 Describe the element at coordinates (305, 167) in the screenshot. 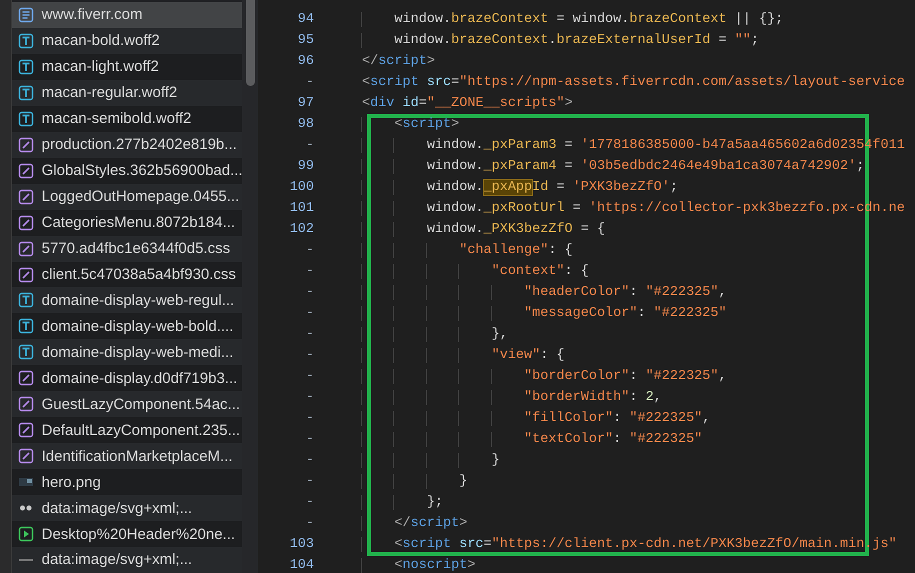

I see `line-number: 99` at that location.